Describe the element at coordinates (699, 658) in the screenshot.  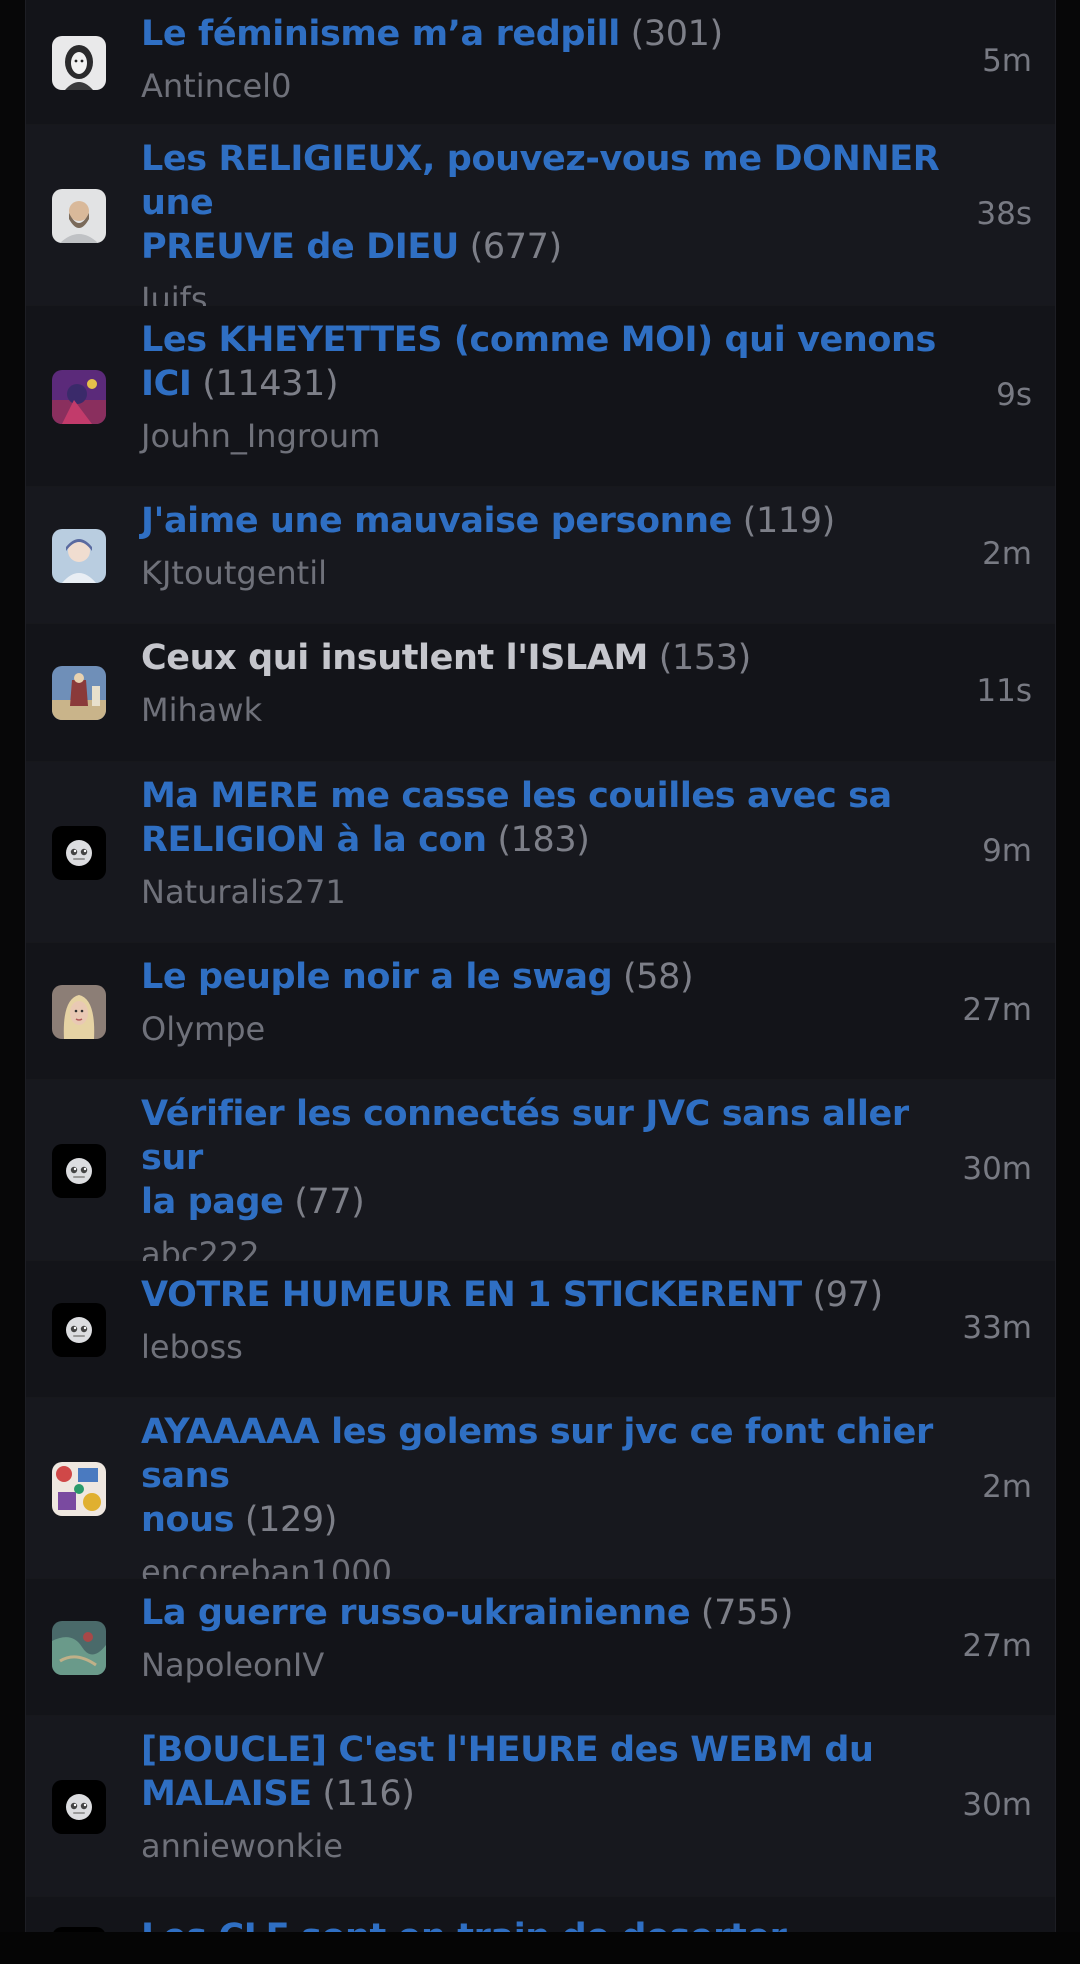
I see `topic-reply-count: (153)` at that location.